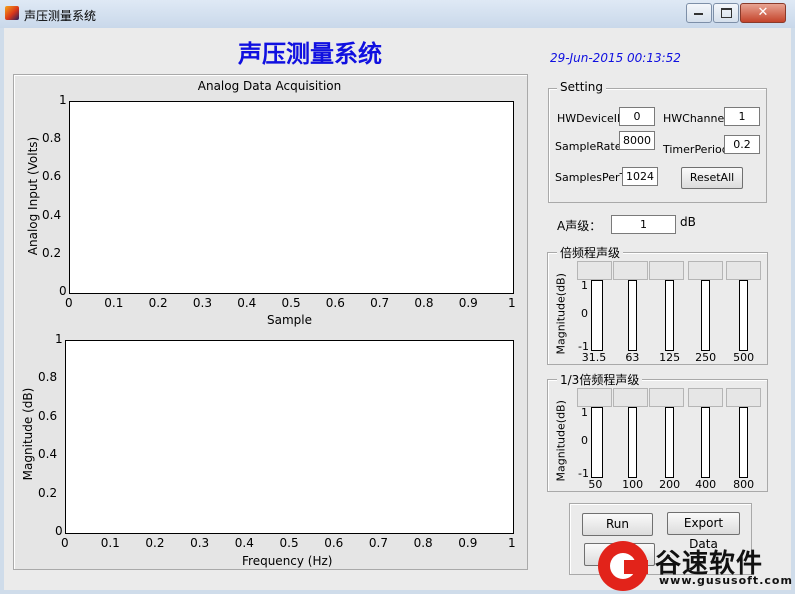 This screenshot has height=594, width=795. Describe the element at coordinates (155, 543) in the screenshot. I see `plot2-xtick-label: 0.2` at that location.